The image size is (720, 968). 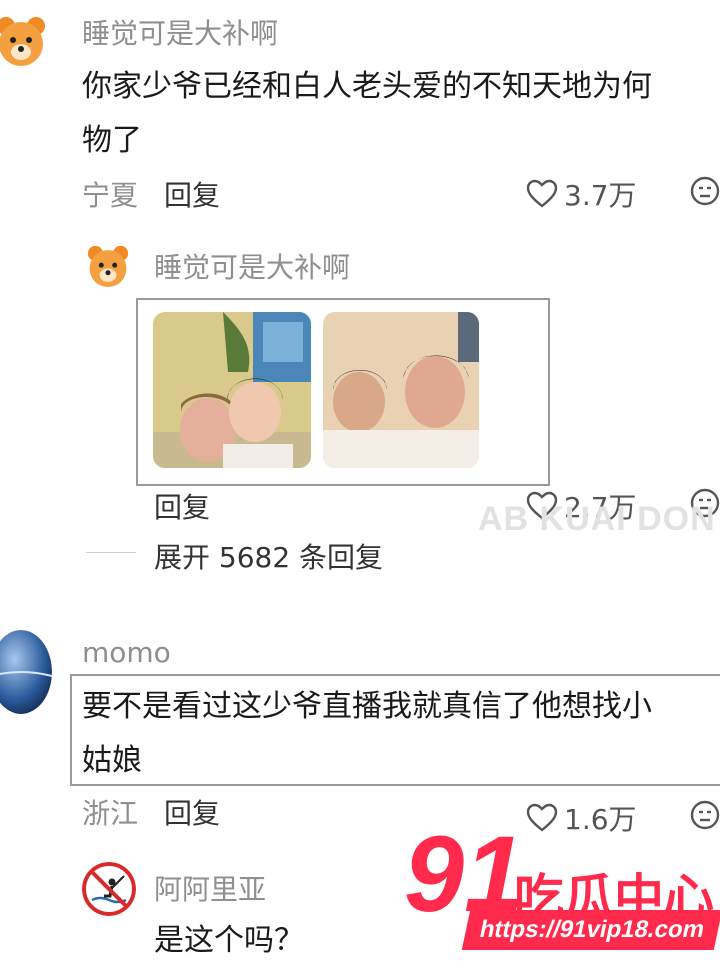 What do you see at coordinates (600, 195) in the screenshot?
I see `like-count: 3.7万` at bounding box center [600, 195].